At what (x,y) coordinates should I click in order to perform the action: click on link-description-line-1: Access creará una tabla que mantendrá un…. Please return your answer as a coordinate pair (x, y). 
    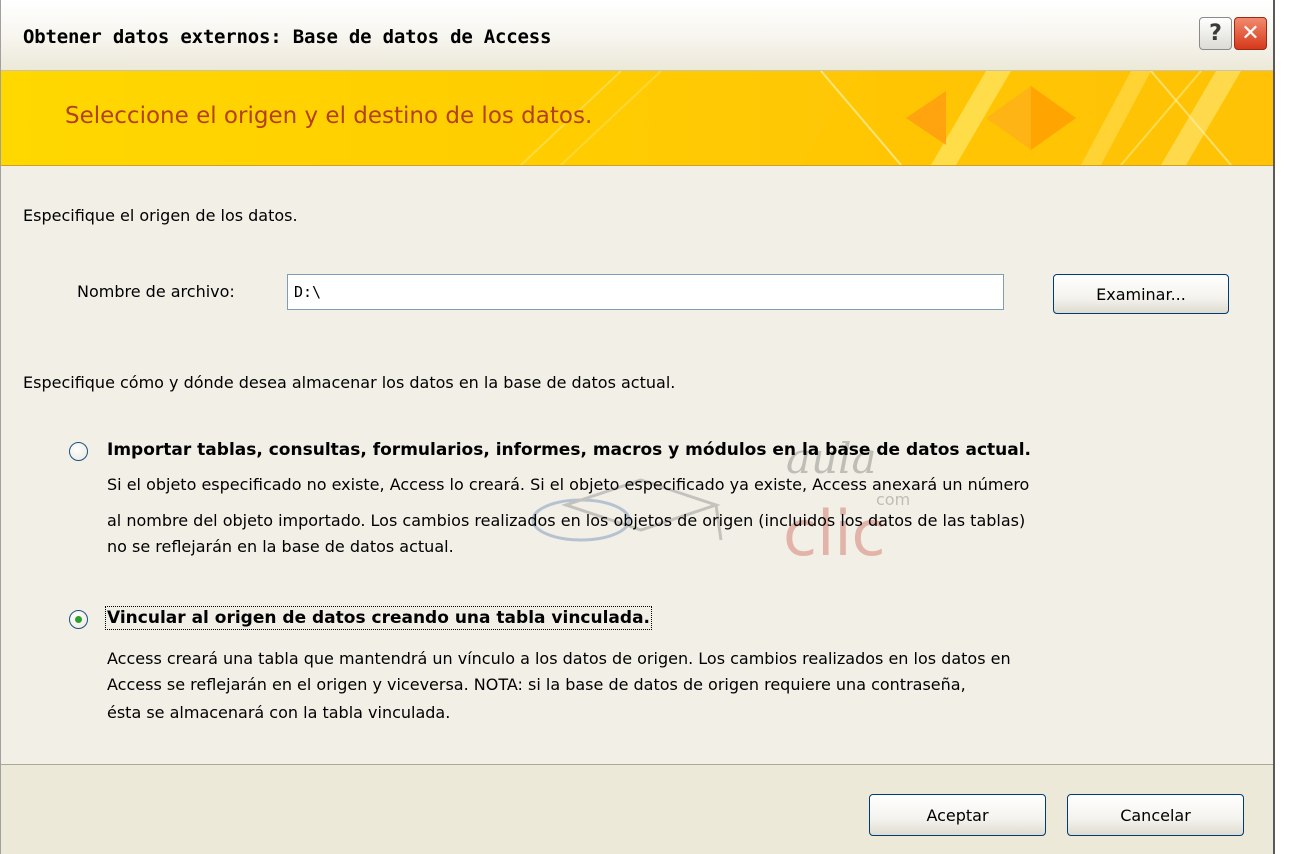
    Looking at the image, I should click on (559, 658).